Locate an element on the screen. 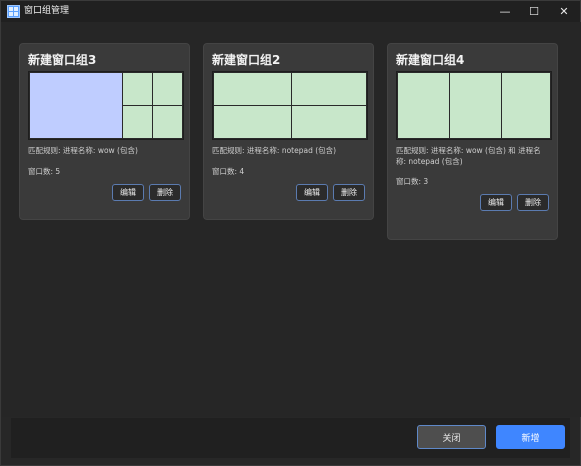  title-bar: 窗口组管理 — ☐ ✕ is located at coordinates (290, 11).